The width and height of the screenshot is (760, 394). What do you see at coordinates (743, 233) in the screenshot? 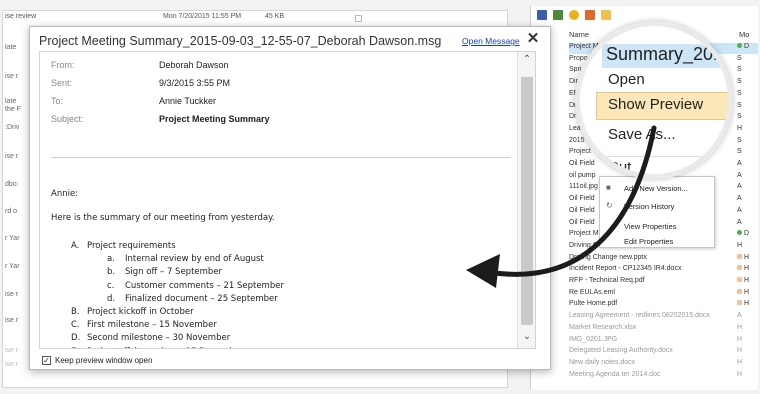
I see `file-modified: D` at bounding box center [743, 233].